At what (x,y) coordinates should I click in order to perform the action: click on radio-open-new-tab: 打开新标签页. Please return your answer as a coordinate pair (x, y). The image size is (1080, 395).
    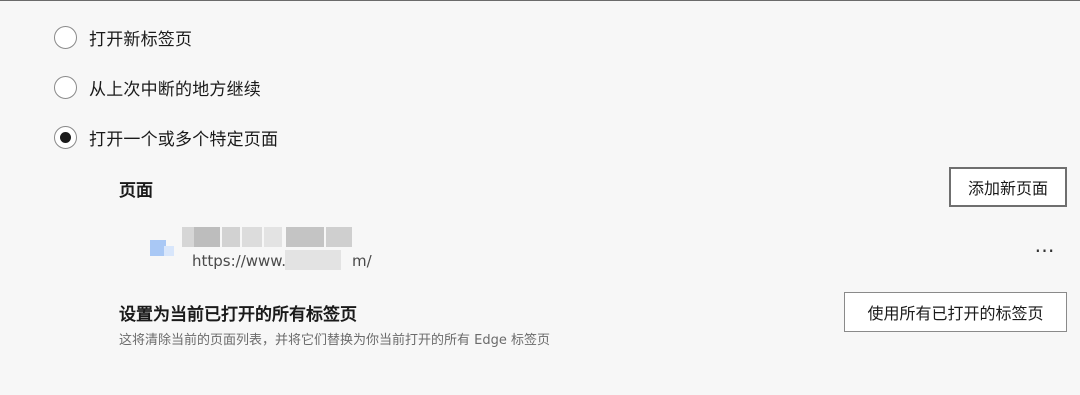
    Looking at the image, I should click on (123, 37).